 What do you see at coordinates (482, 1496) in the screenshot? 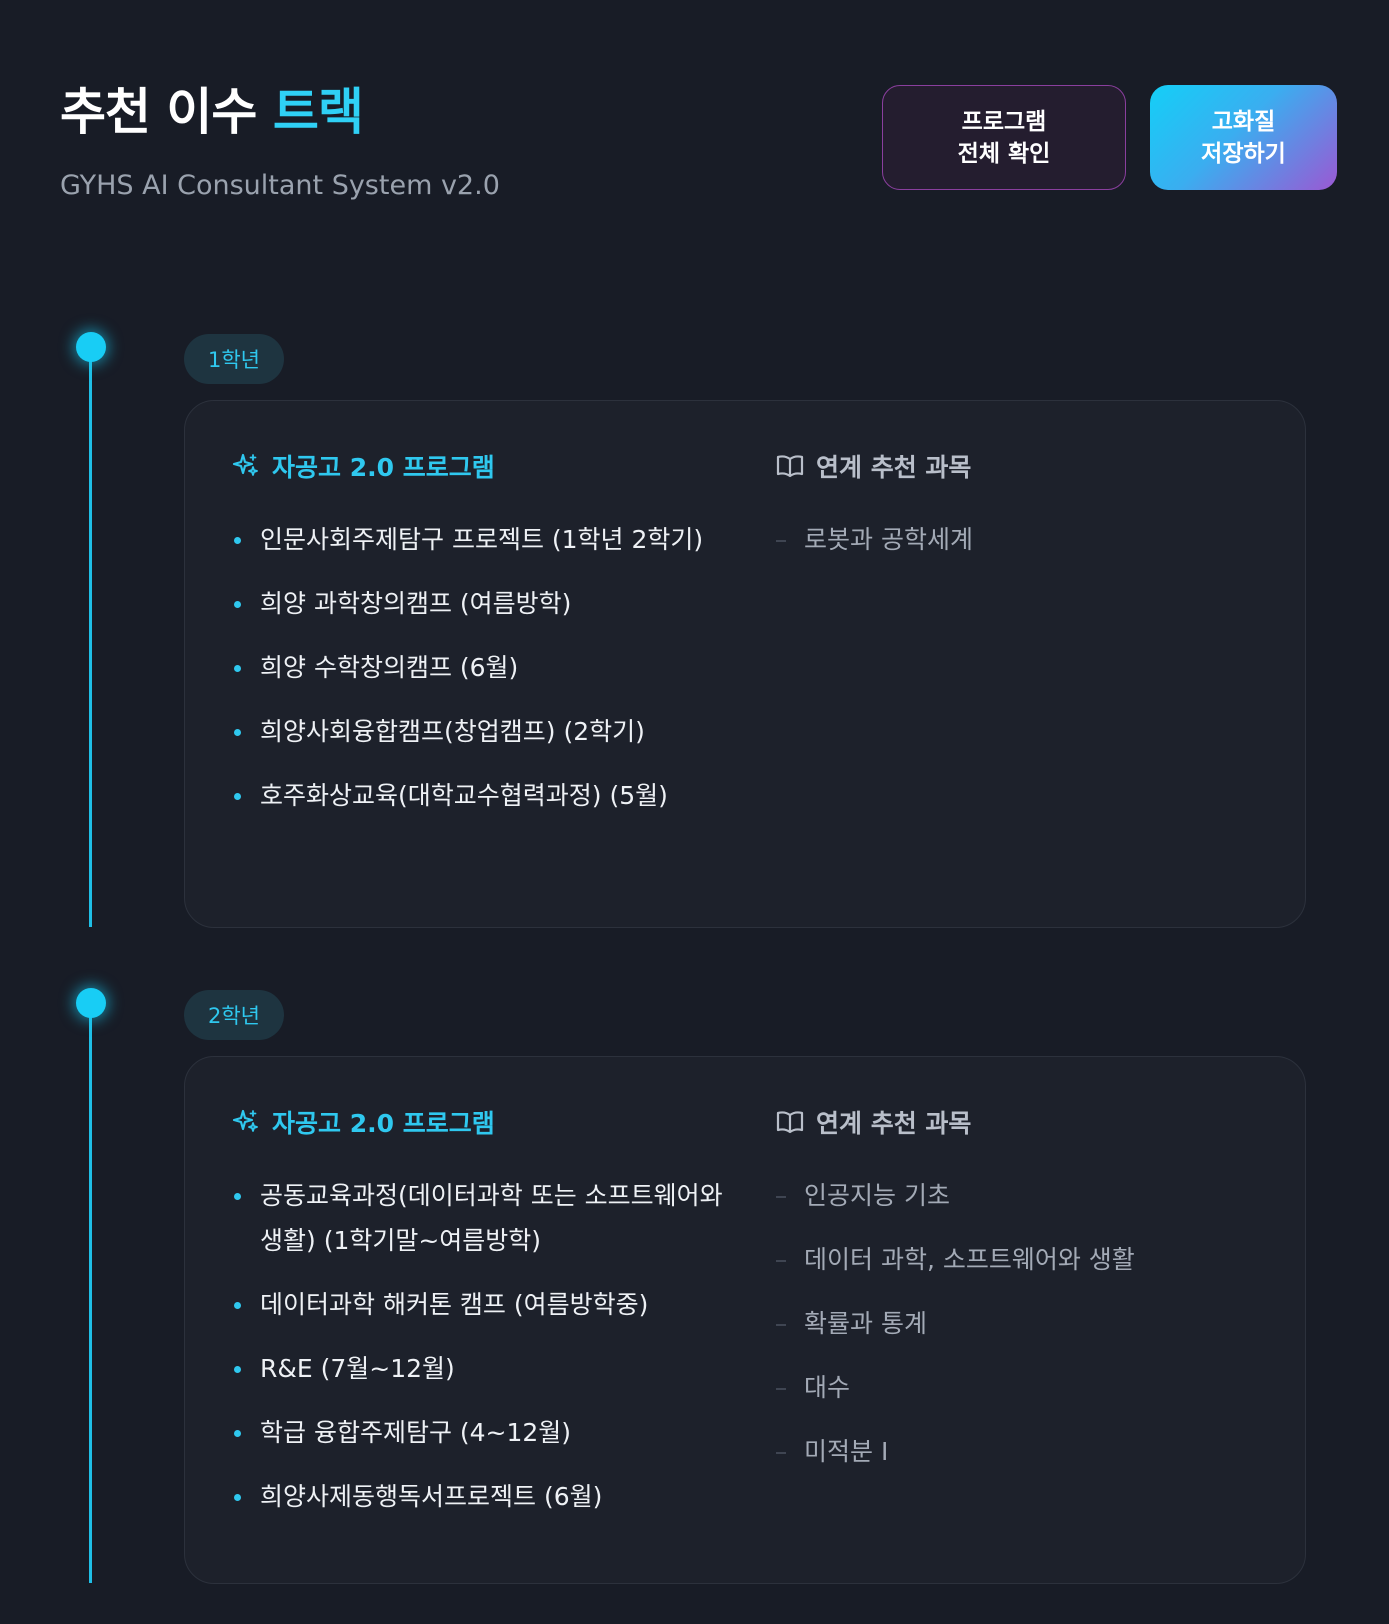
I see `program-item: 희양사제동행독서프로젝트 (6월)` at bounding box center [482, 1496].